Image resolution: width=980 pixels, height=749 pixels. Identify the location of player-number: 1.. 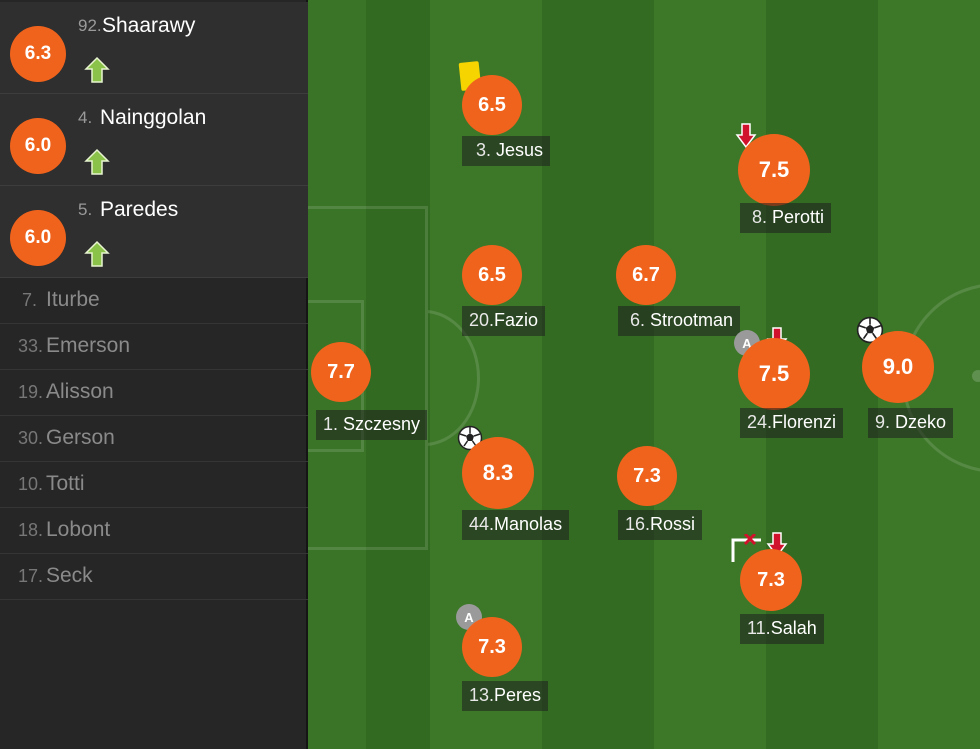
(331, 424).